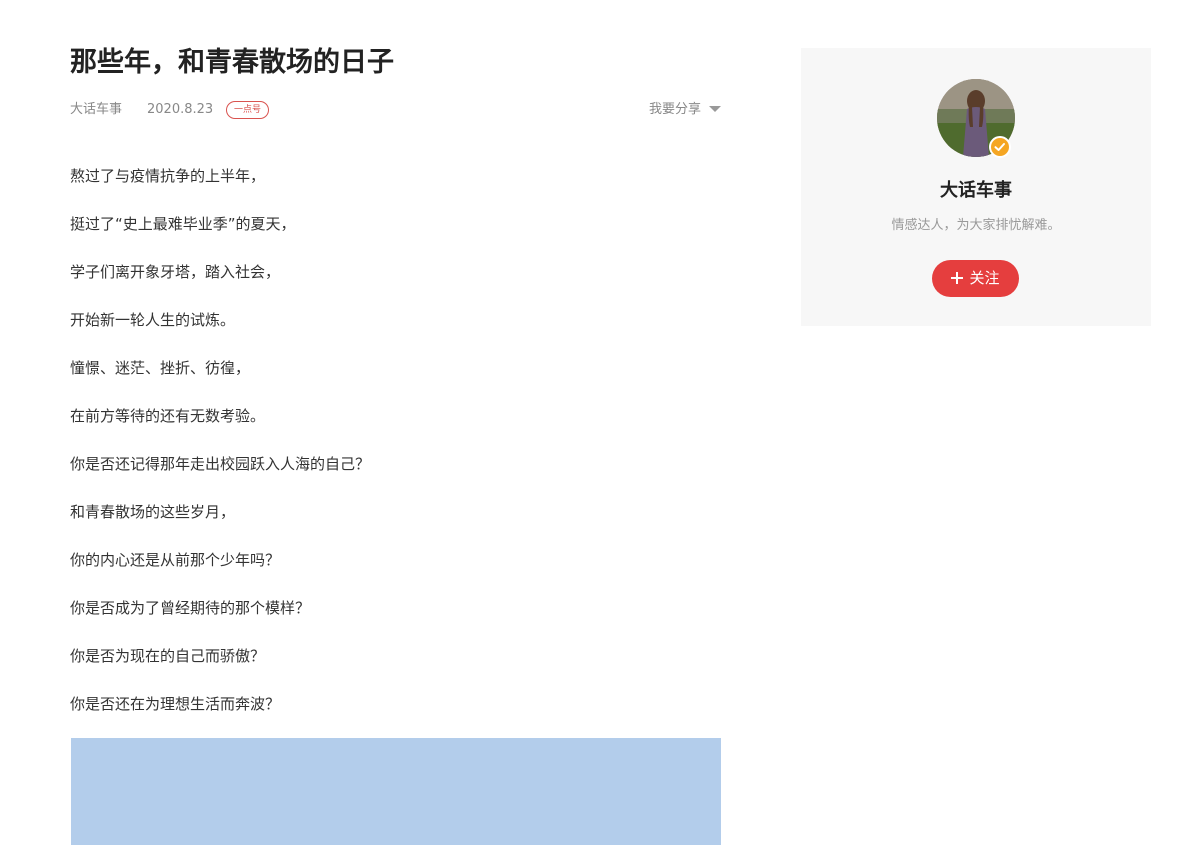 The width and height of the screenshot is (1181, 845). What do you see at coordinates (674, 109) in the screenshot?
I see `share-label: 我要分享` at bounding box center [674, 109].